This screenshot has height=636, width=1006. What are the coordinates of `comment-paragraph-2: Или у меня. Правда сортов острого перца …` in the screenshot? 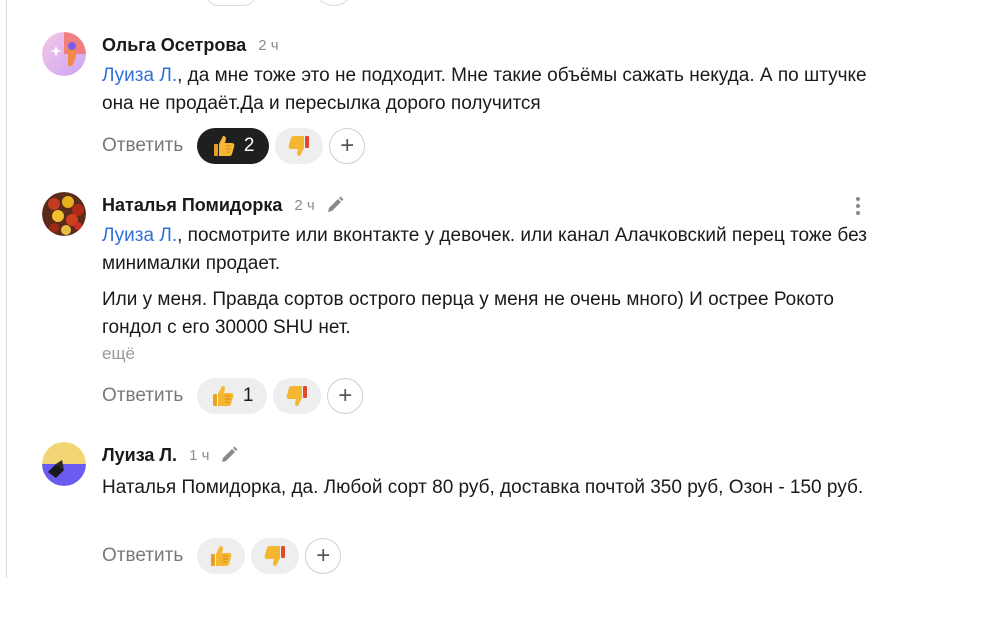 It's located at (468, 313).